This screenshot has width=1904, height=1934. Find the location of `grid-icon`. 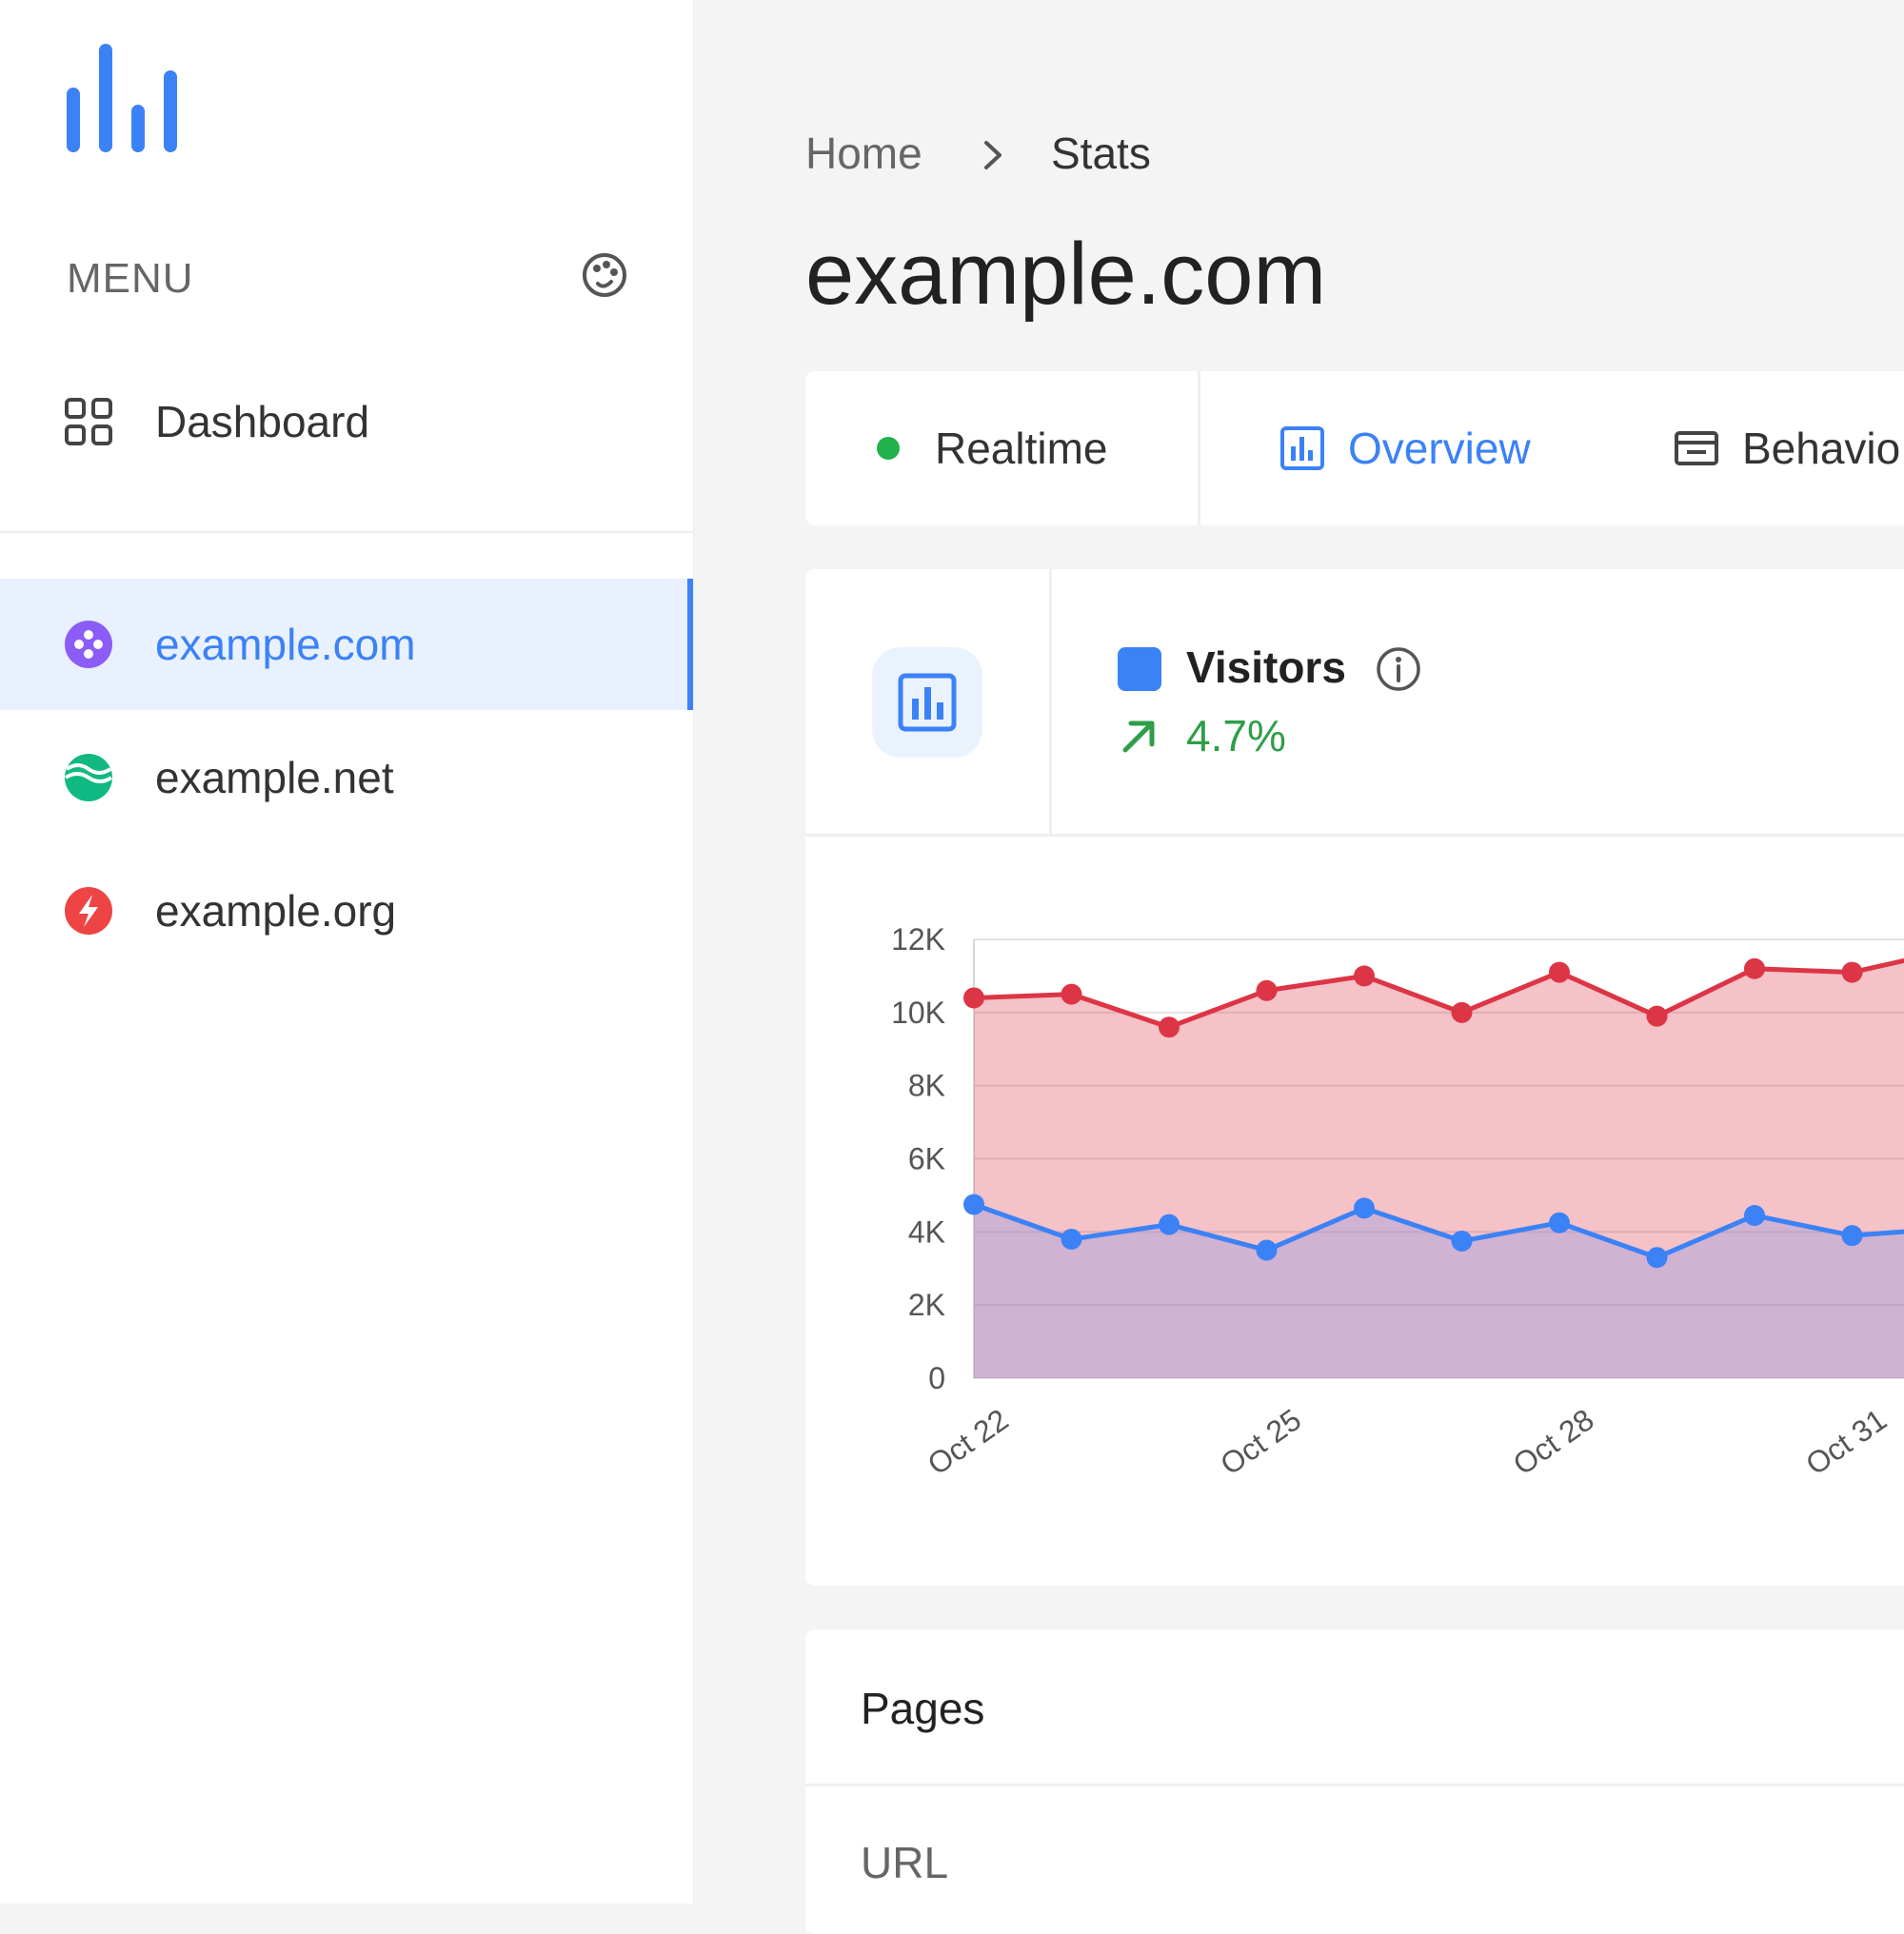

grid-icon is located at coordinates (88, 421).